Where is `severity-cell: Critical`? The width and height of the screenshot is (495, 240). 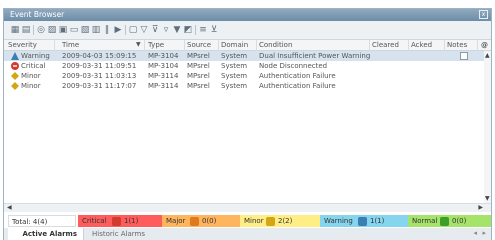 severity-cell: Critical is located at coordinates (33, 66).